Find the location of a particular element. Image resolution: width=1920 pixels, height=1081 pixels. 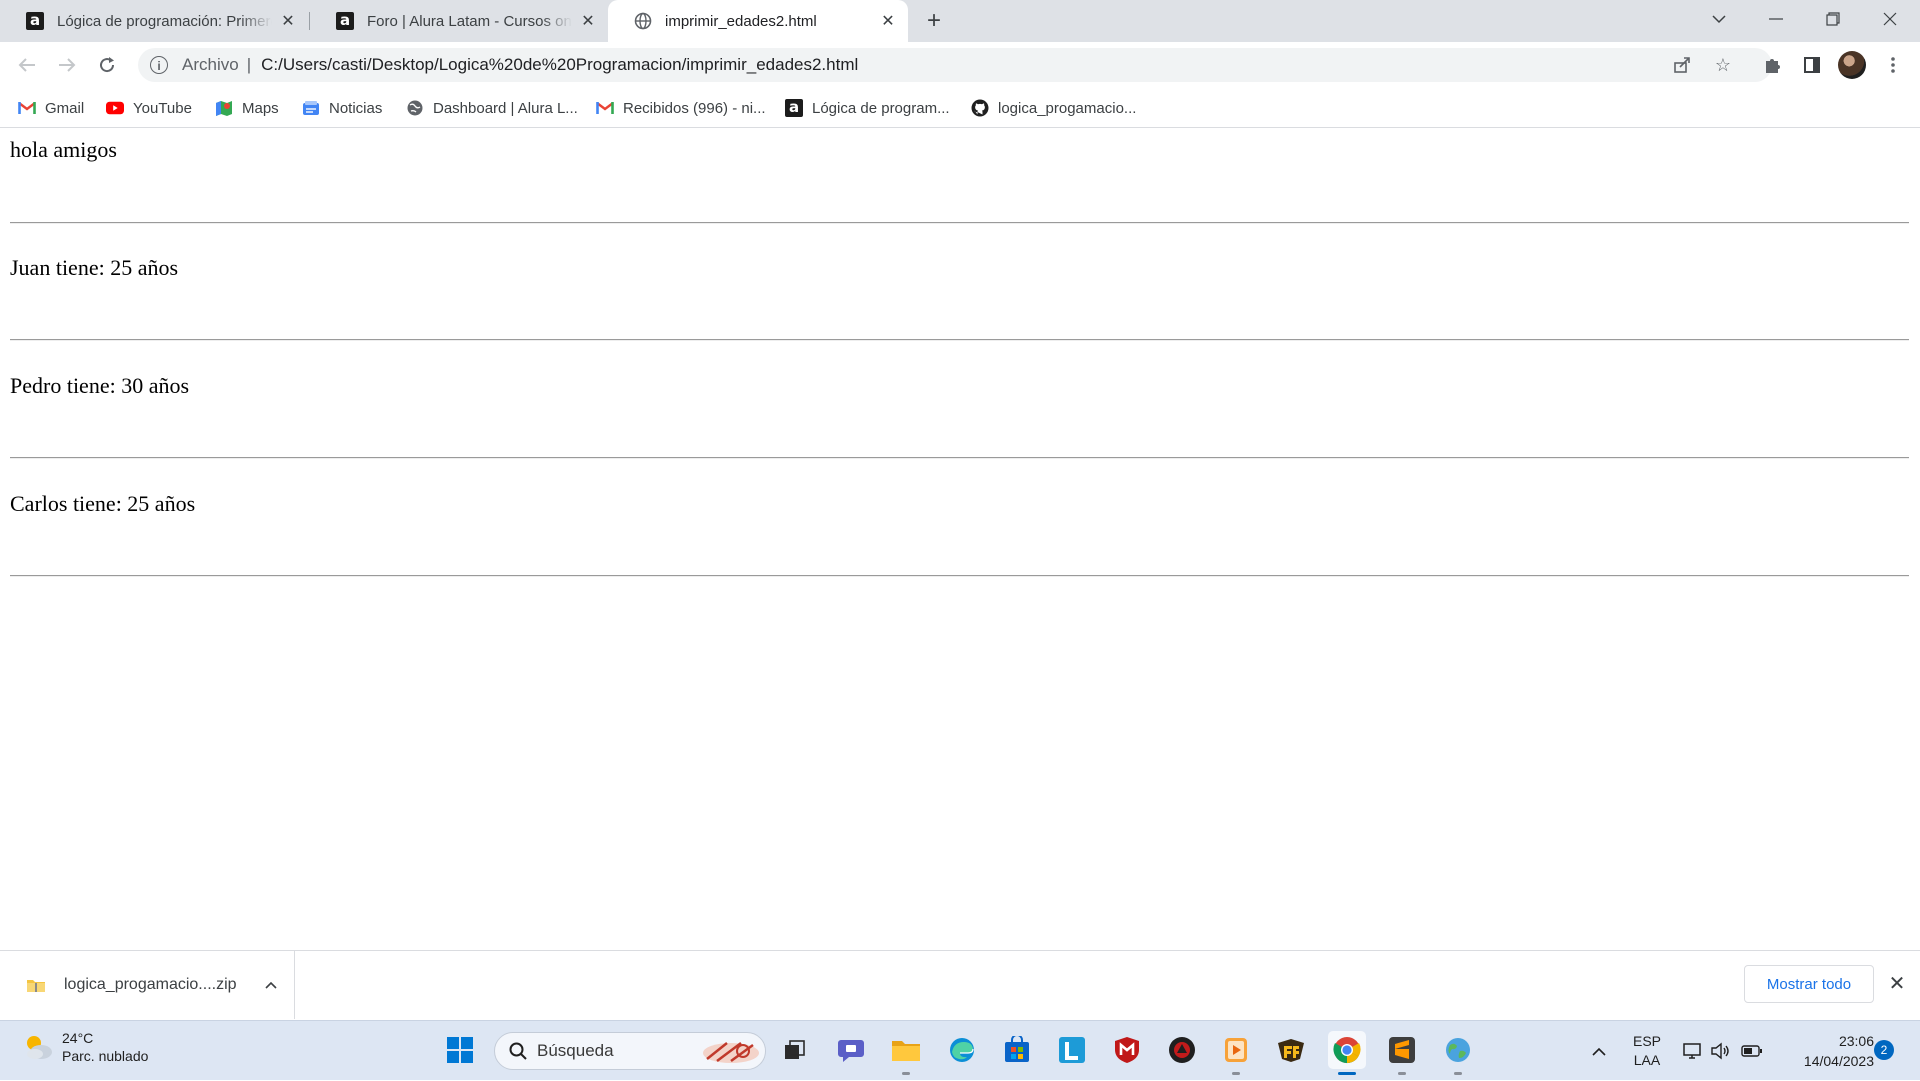

media-player-icon is located at coordinates (1236, 1053).